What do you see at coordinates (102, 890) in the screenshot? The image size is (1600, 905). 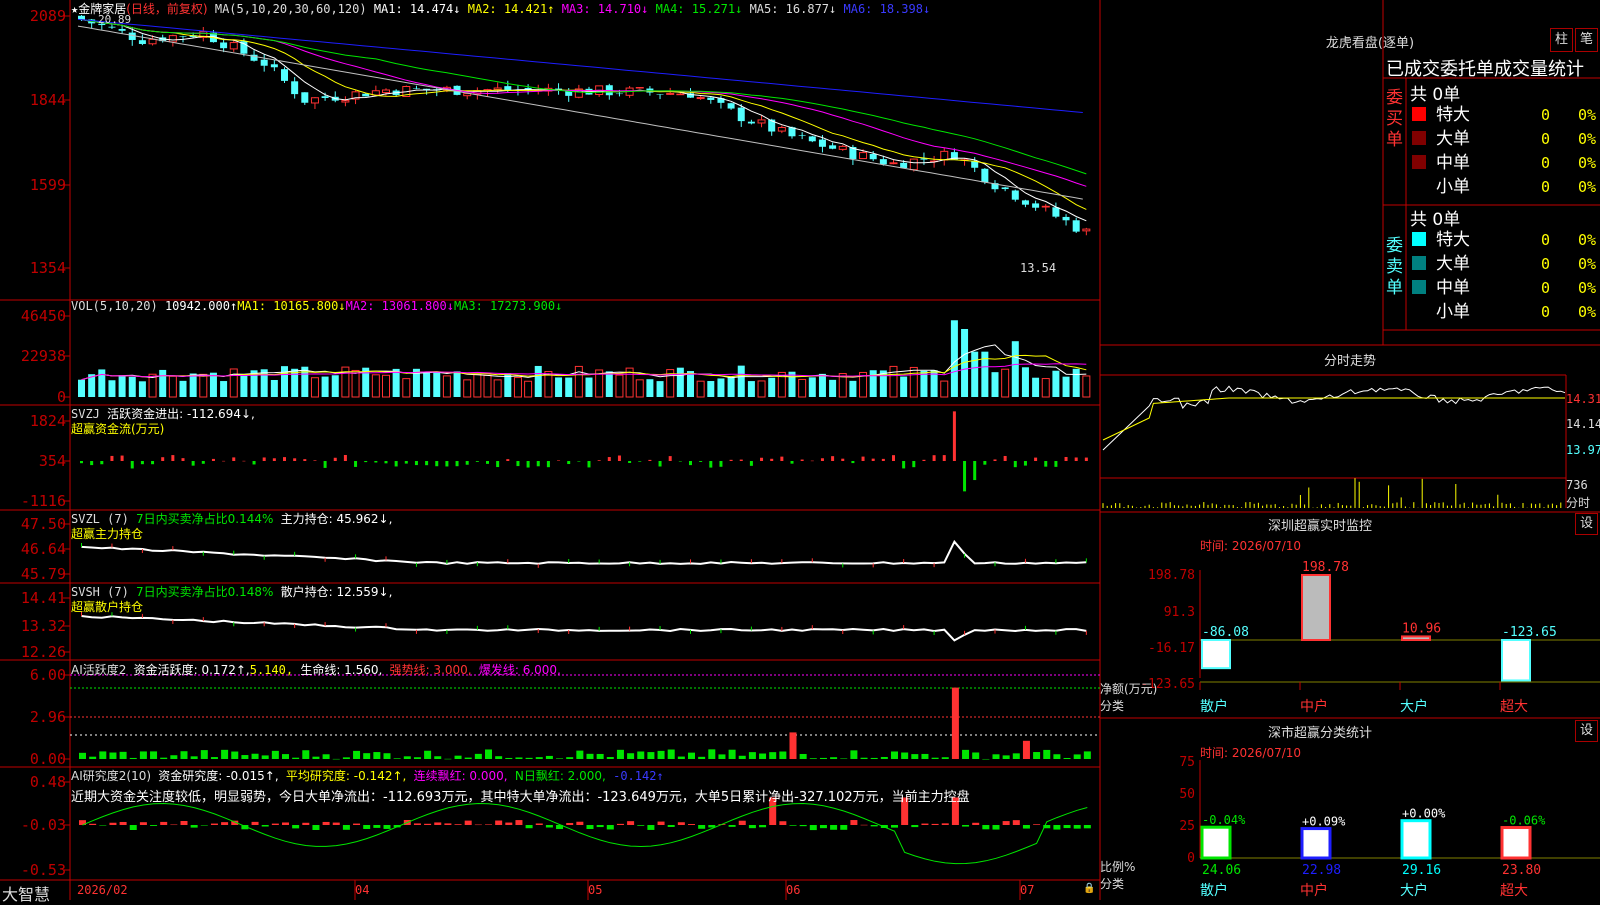 I see `xaxis-label-feb: 2026/02` at bounding box center [102, 890].